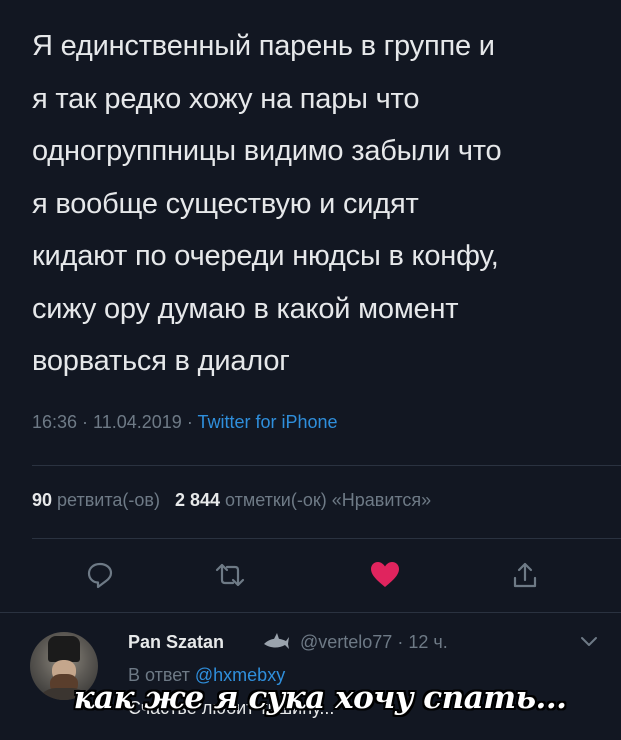 Image resolution: width=621 pixels, height=740 pixels. I want to click on tweet-actions, so click(310, 575).